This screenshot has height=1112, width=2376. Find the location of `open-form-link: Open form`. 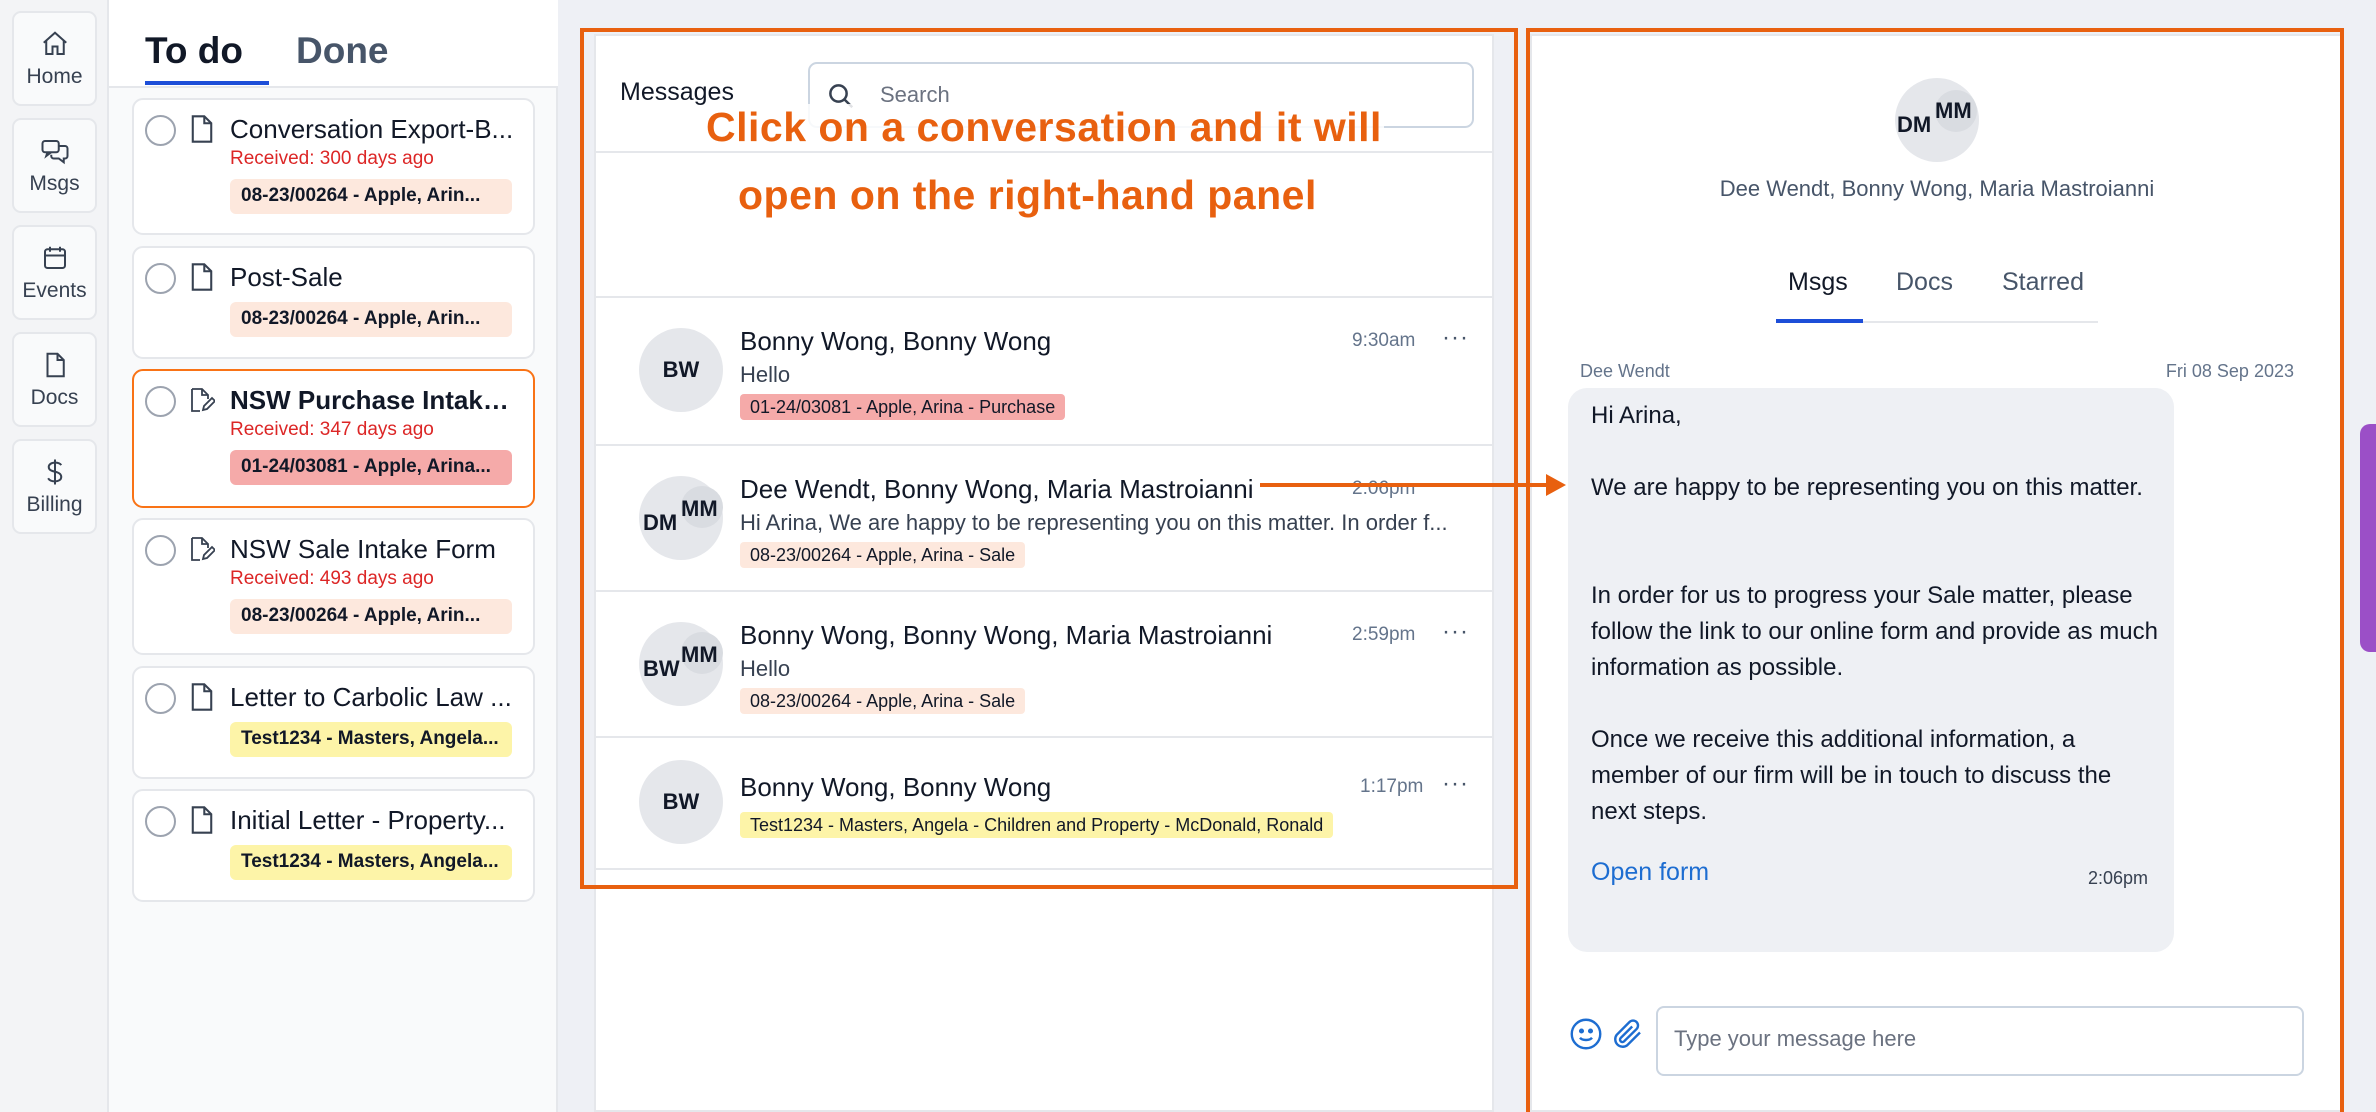

open-form-link: Open form is located at coordinates (1650, 872).